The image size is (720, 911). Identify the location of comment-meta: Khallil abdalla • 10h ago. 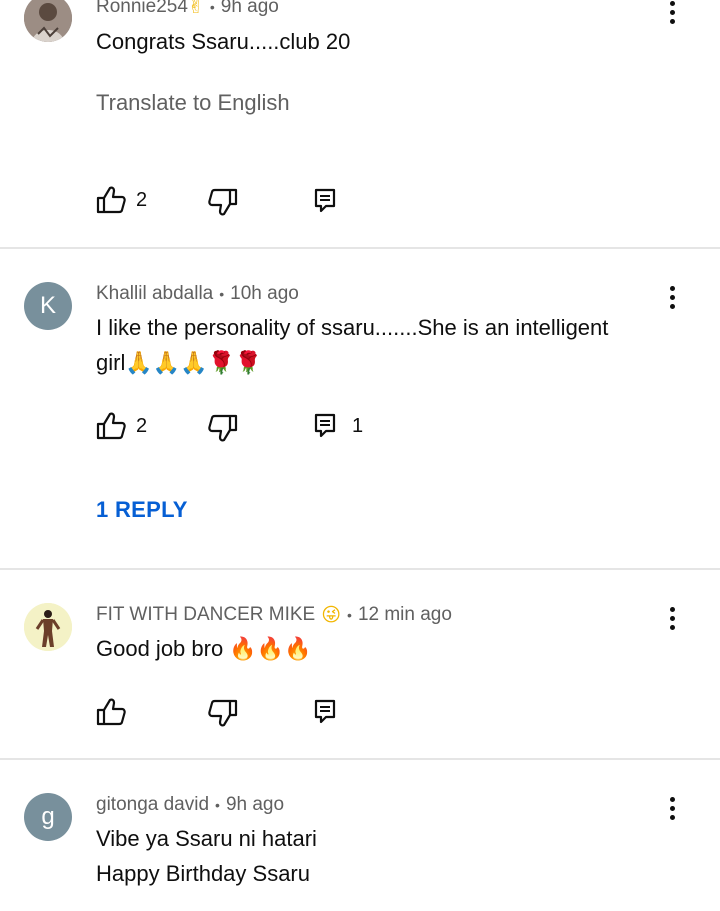
(197, 294).